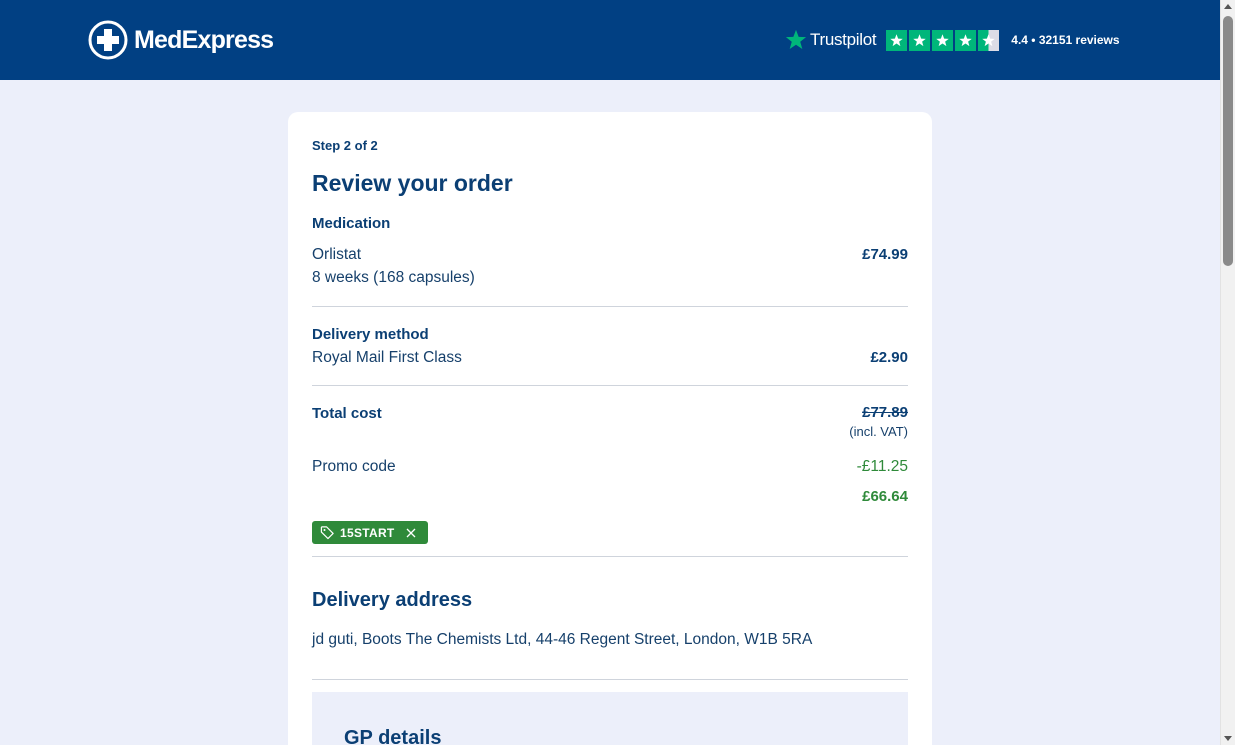 This screenshot has width=1235, height=745. What do you see at coordinates (796, 39) in the screenshot?
I see `trustpilot-star-icon` at bounding box center [796, 39].